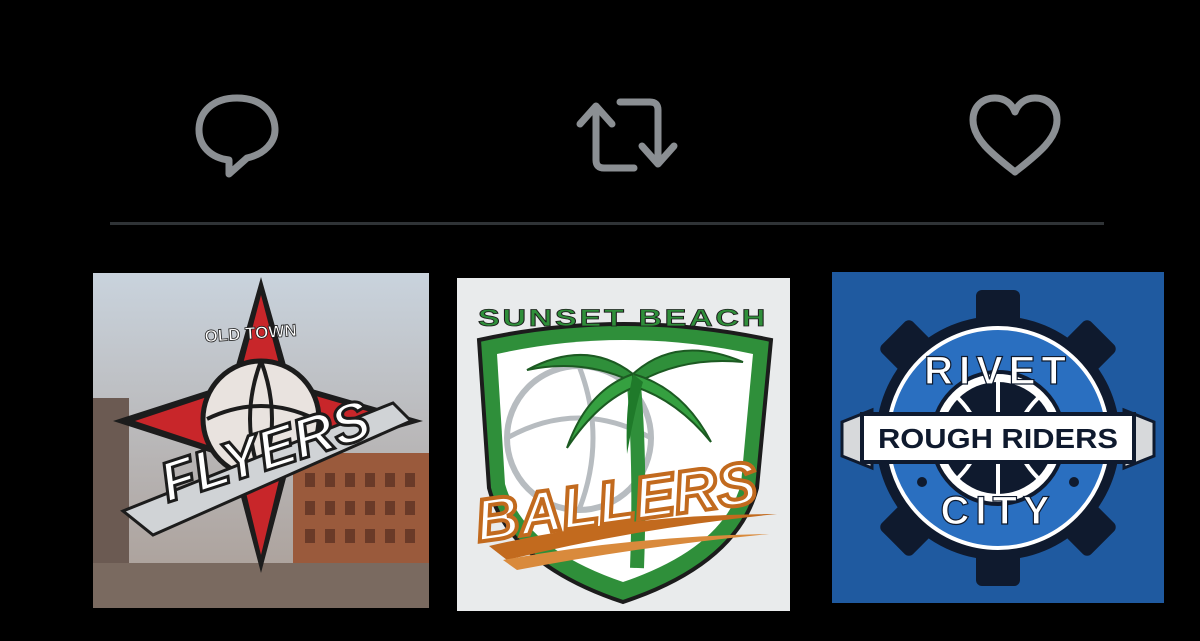  I want to click on divider, so click(607, 223).